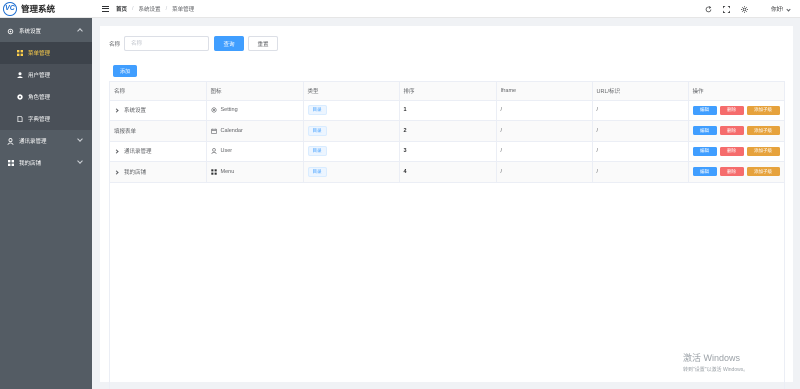 The image size is (800, 389). What do you see at coordinates (10, 141) in the screenshot?
I see `contact-icon` at bounding box center [10, 141].